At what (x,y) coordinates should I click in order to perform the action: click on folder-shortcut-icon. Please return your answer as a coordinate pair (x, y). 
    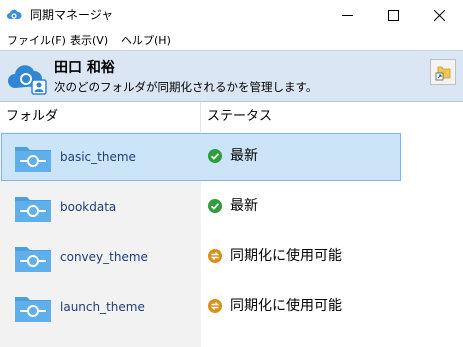
    Looking at the image, I should click on (443, 73).